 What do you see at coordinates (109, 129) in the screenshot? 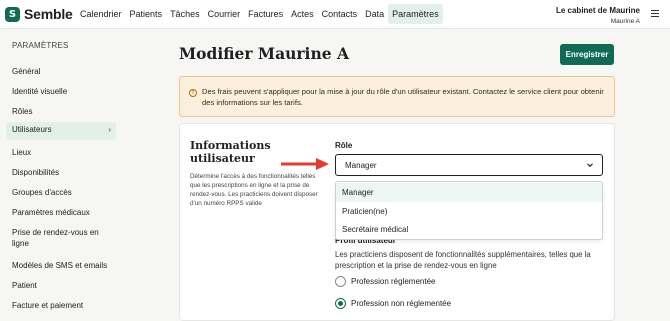
I see `chevron-right-icon: ›` at bounding box center [109, 129].